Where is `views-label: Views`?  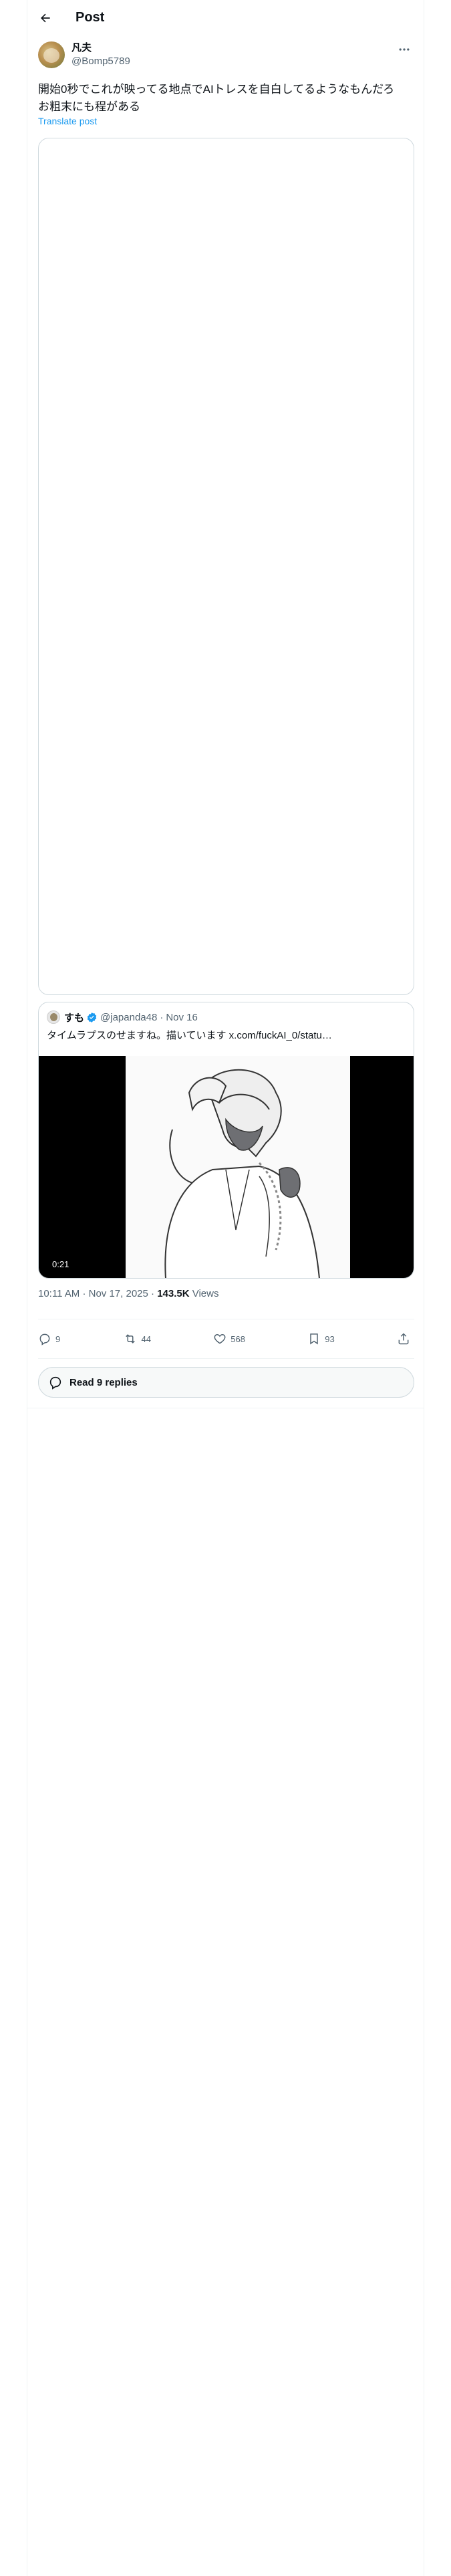
views-label: Views is located at coordinates (205, 1293).